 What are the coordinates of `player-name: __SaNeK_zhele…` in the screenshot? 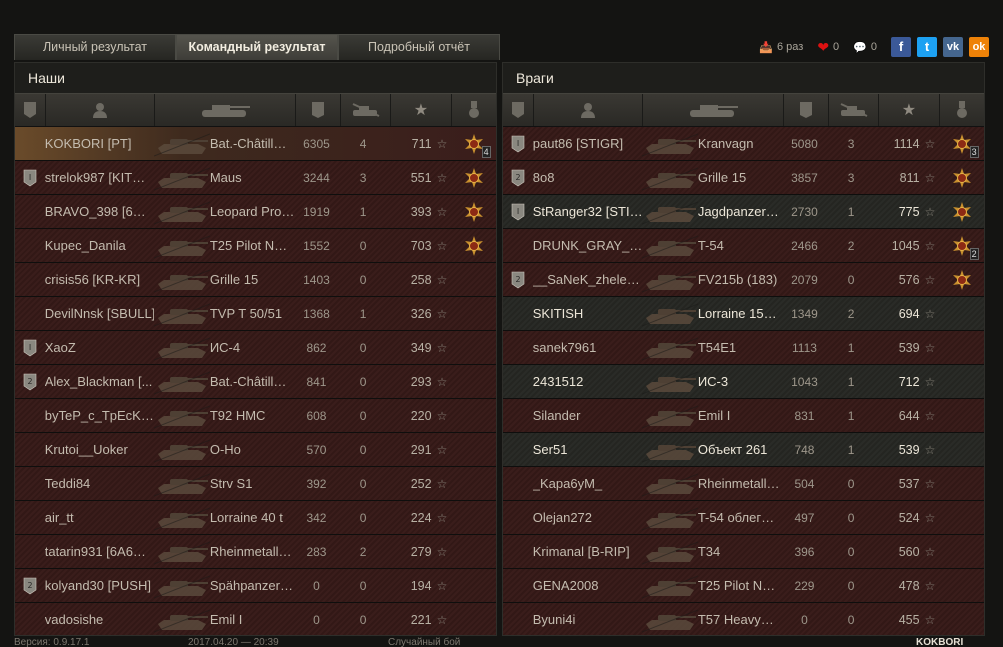 It's located at (587, 279).